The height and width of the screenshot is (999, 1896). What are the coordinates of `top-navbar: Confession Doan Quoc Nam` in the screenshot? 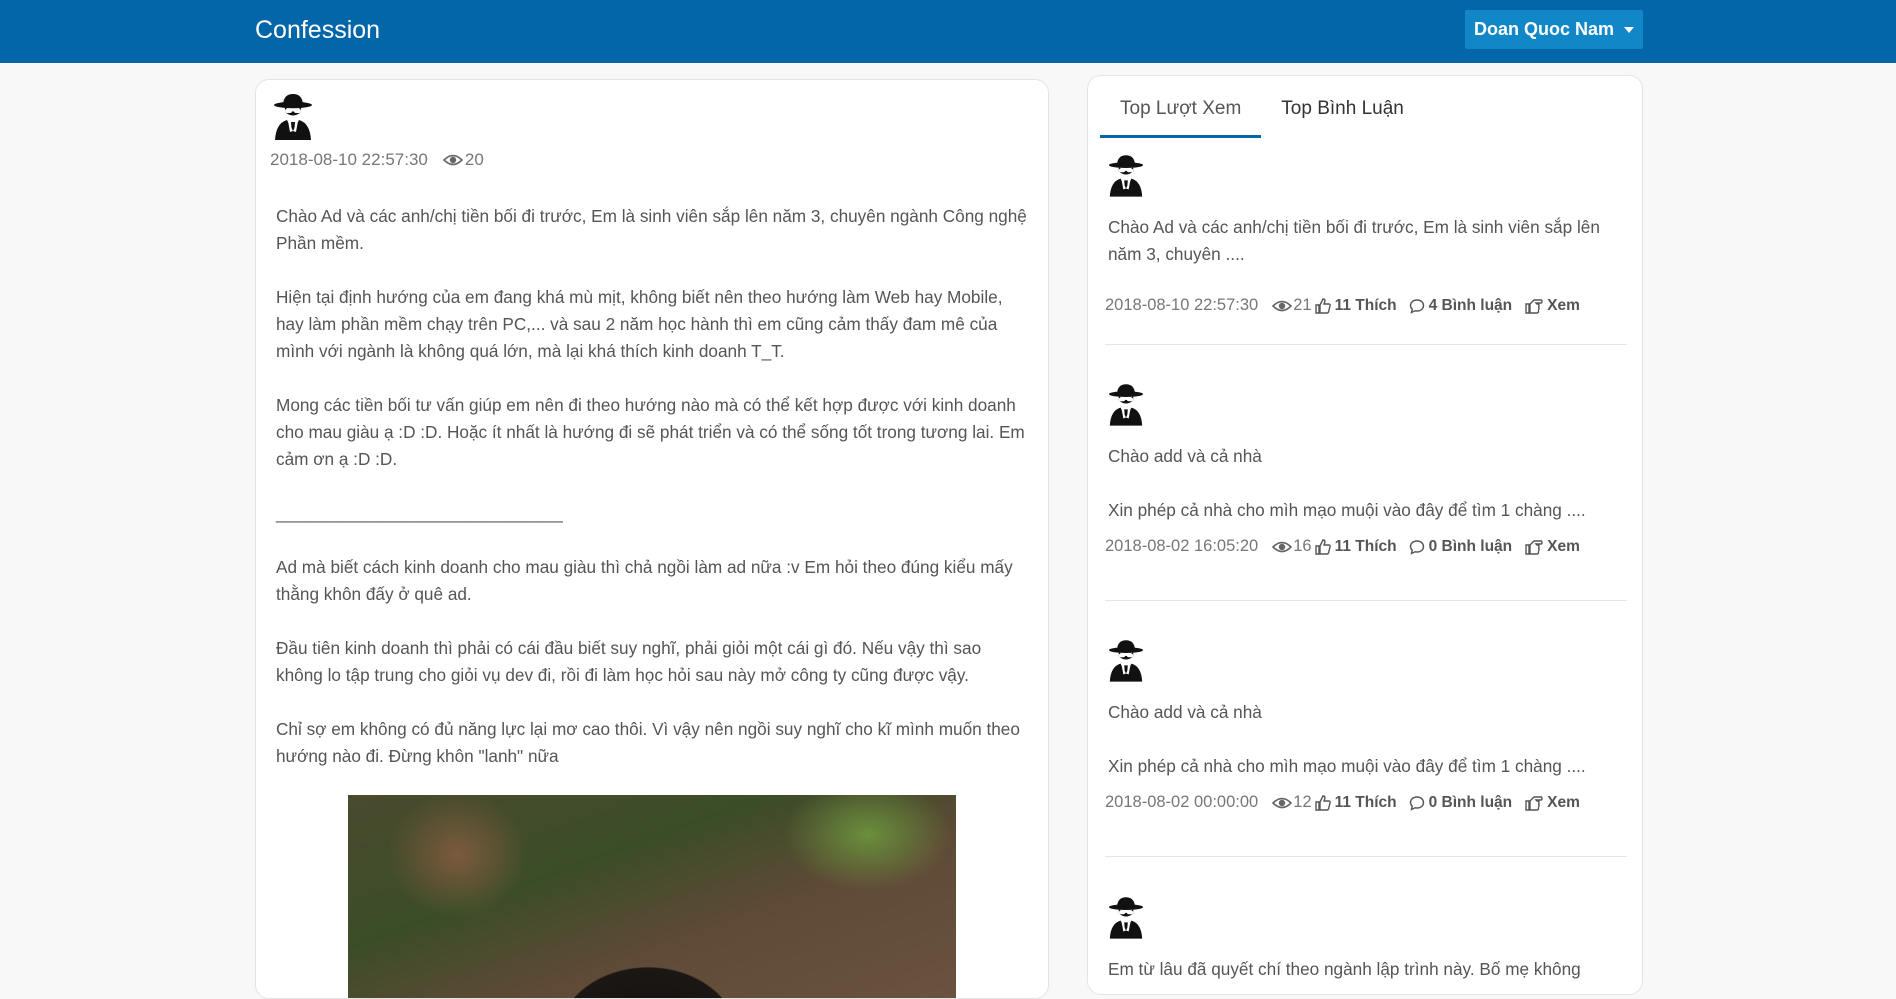 It's located at (948, 31).